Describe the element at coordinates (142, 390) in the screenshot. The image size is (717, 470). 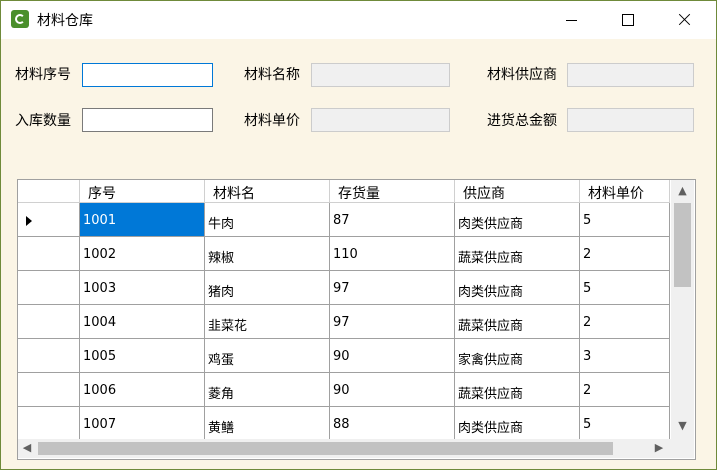
I see `cell-serial: 1006` at that location.